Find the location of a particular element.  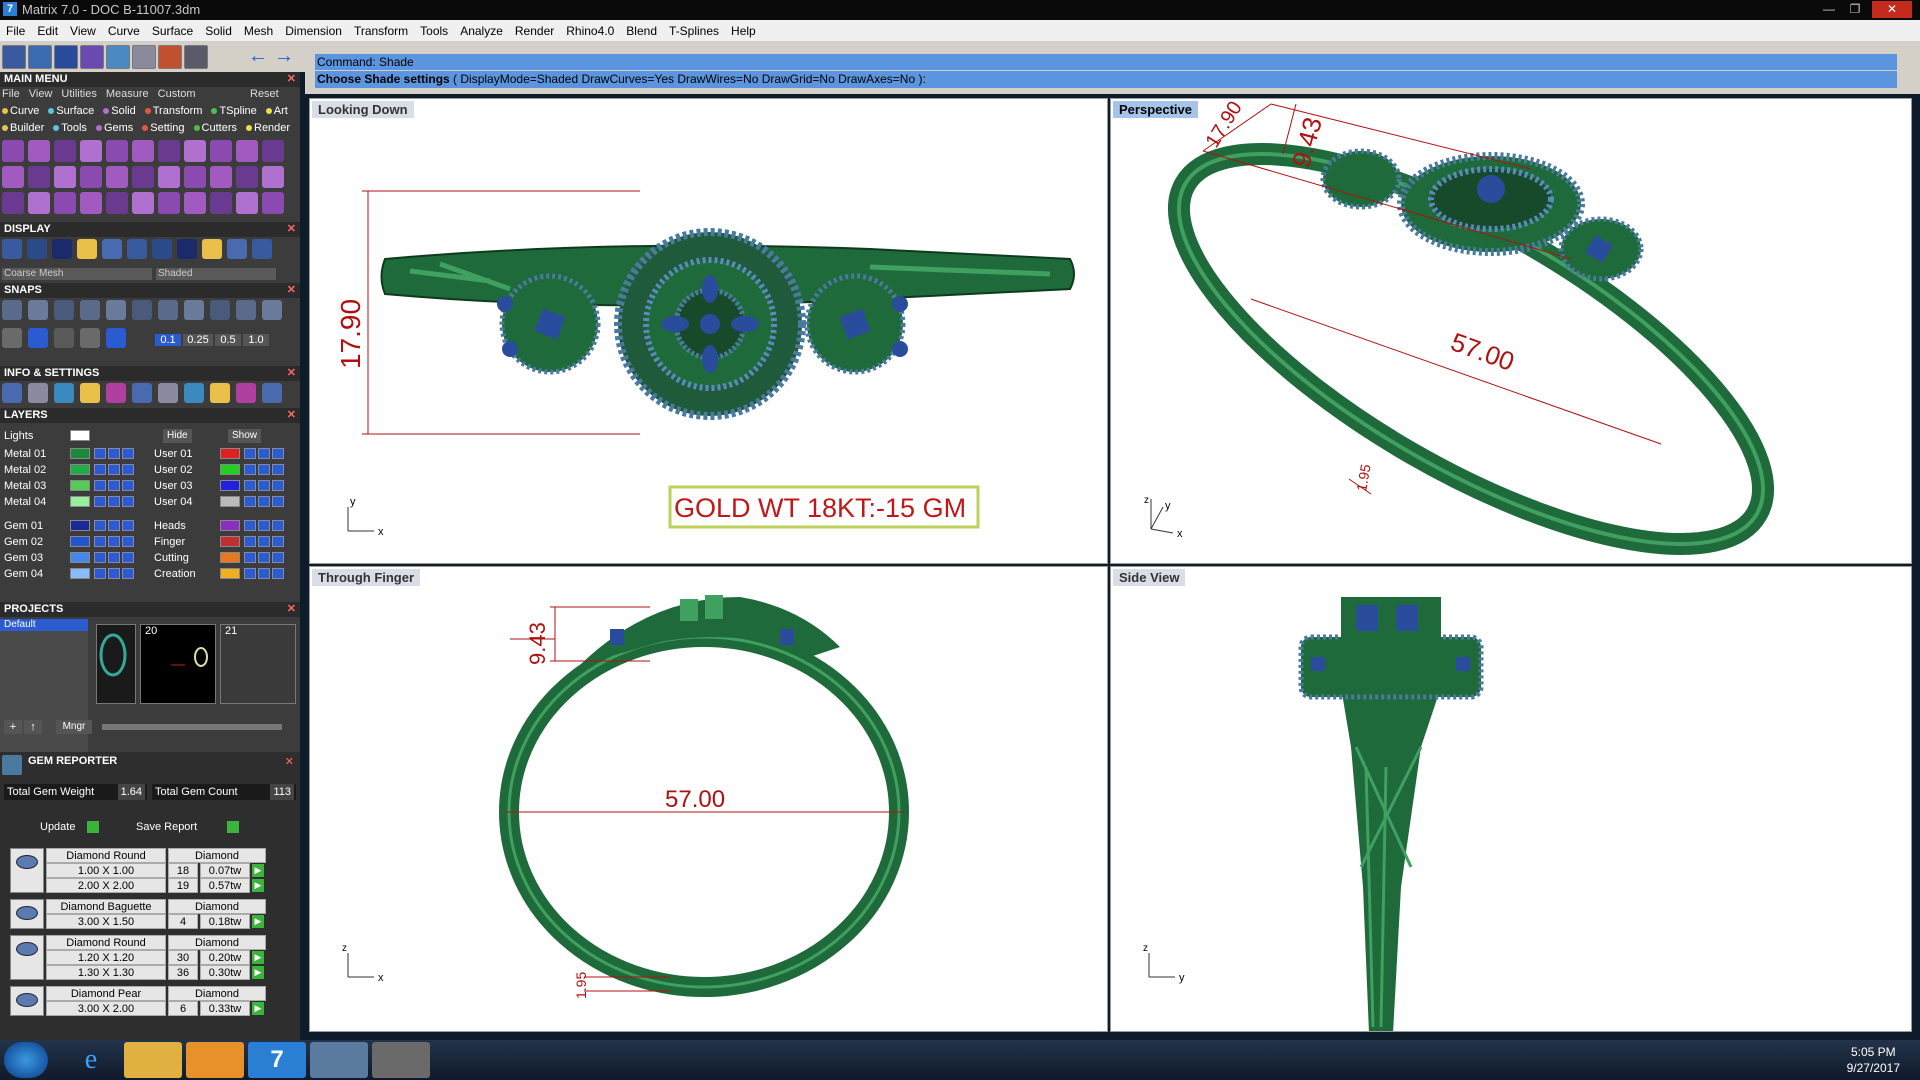

layer-row: Finger is located at coordinates (224, 542).